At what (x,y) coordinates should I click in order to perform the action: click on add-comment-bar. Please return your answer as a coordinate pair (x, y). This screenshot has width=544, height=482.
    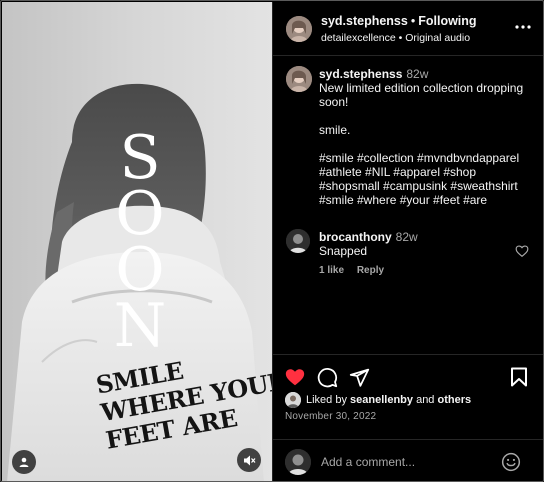
    Looking at the image, I should click on (408, 460).